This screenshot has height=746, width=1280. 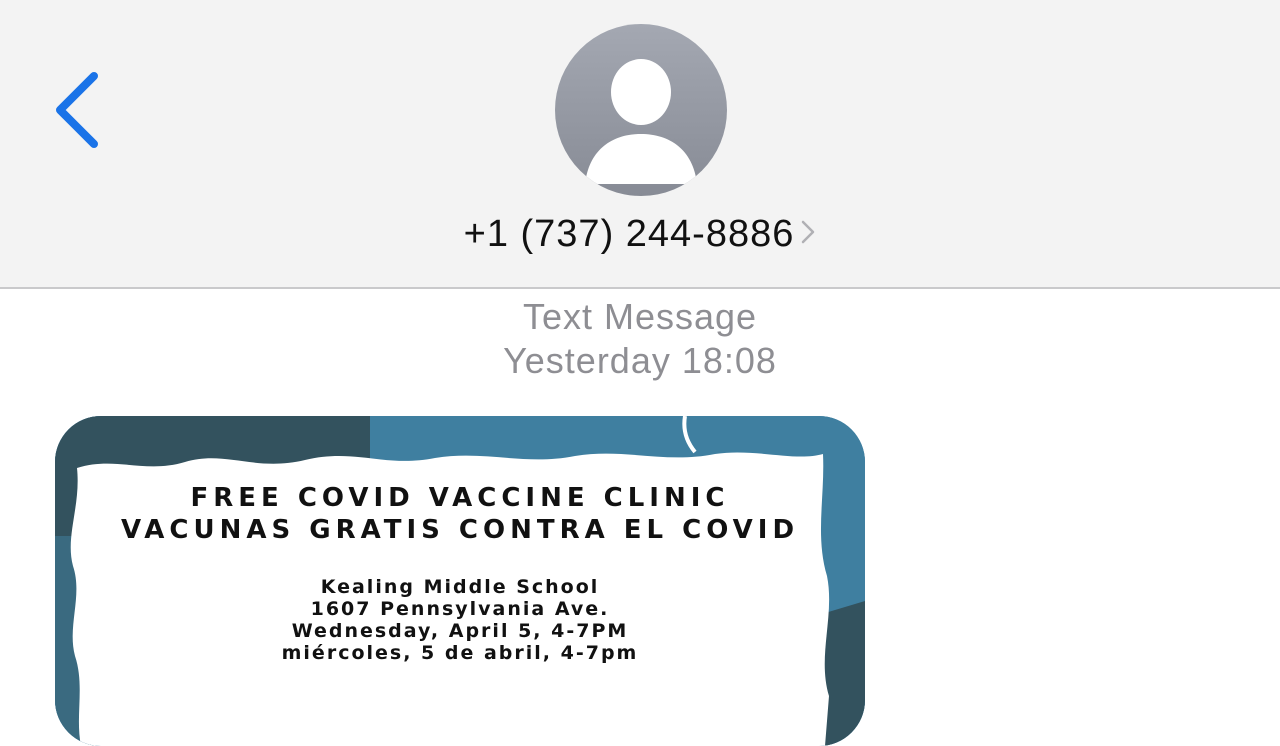 I want to click on contact-avatar, so click(x=641, y=110).